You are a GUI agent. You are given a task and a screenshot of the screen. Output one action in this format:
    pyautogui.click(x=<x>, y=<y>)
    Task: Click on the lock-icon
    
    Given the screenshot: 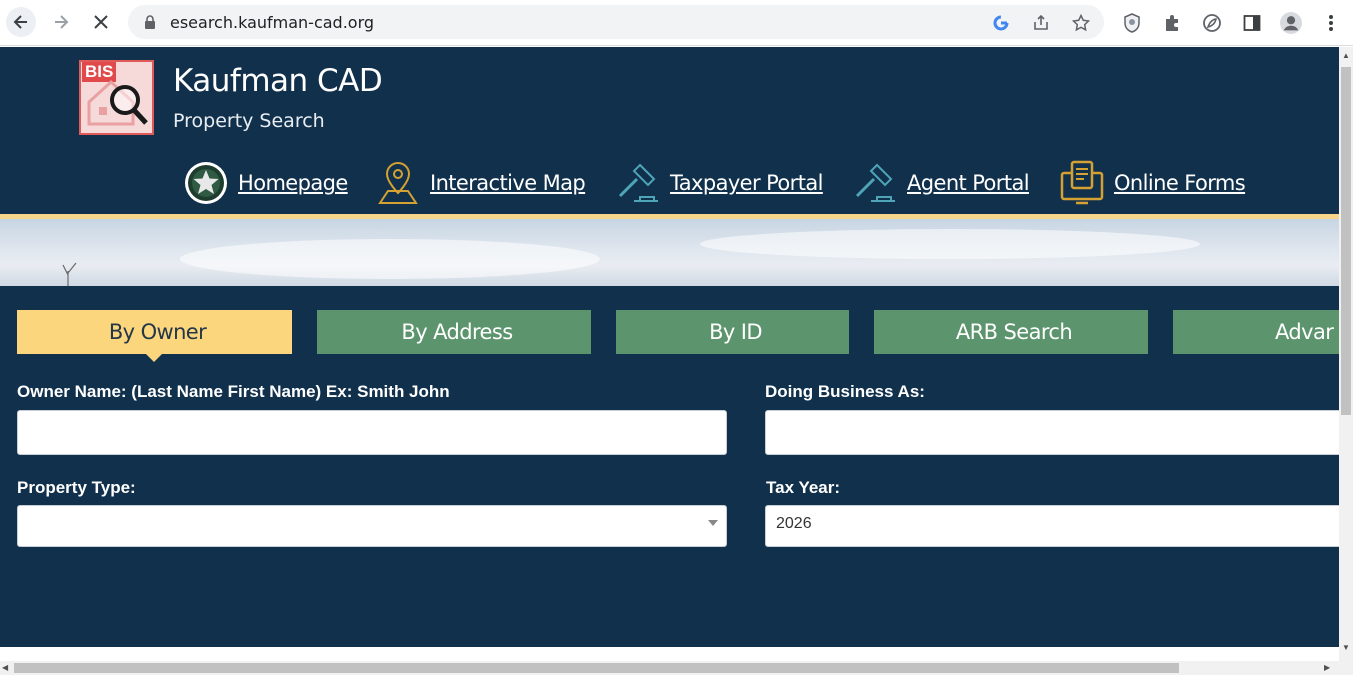 What is the action you would take?
    pyautogui.click(x=150, y=22)
    